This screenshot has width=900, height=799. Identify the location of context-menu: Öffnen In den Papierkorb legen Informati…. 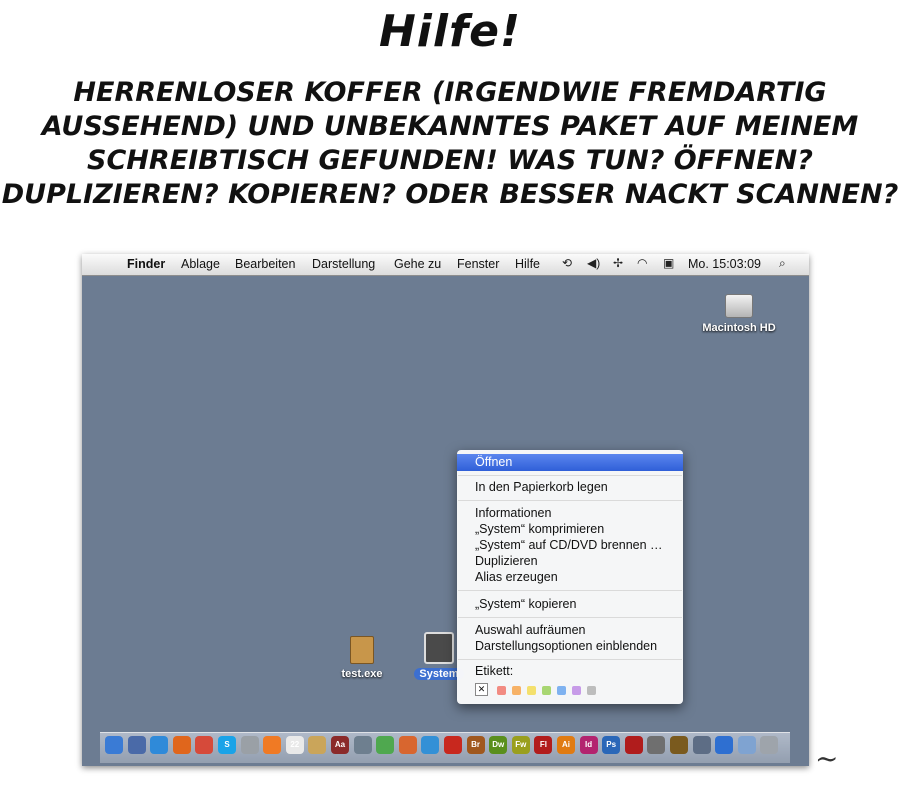
(570, 577).